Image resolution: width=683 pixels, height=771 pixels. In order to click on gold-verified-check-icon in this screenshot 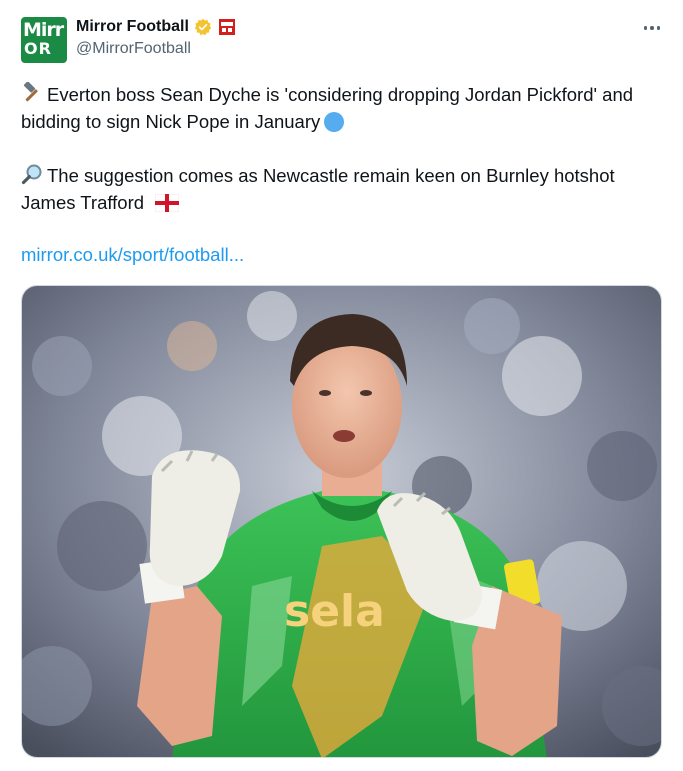, I will do `click(203, 27)`.